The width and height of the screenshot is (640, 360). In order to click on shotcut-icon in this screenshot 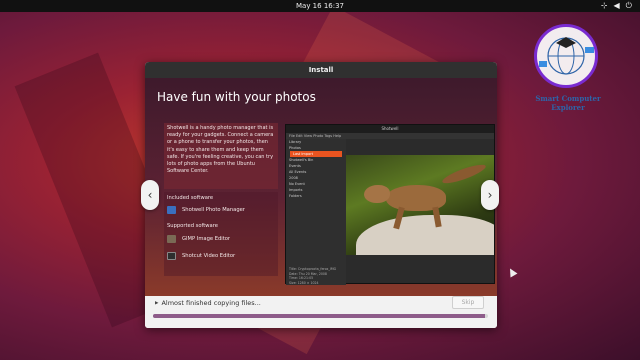, I will do `click(171, 256)`.